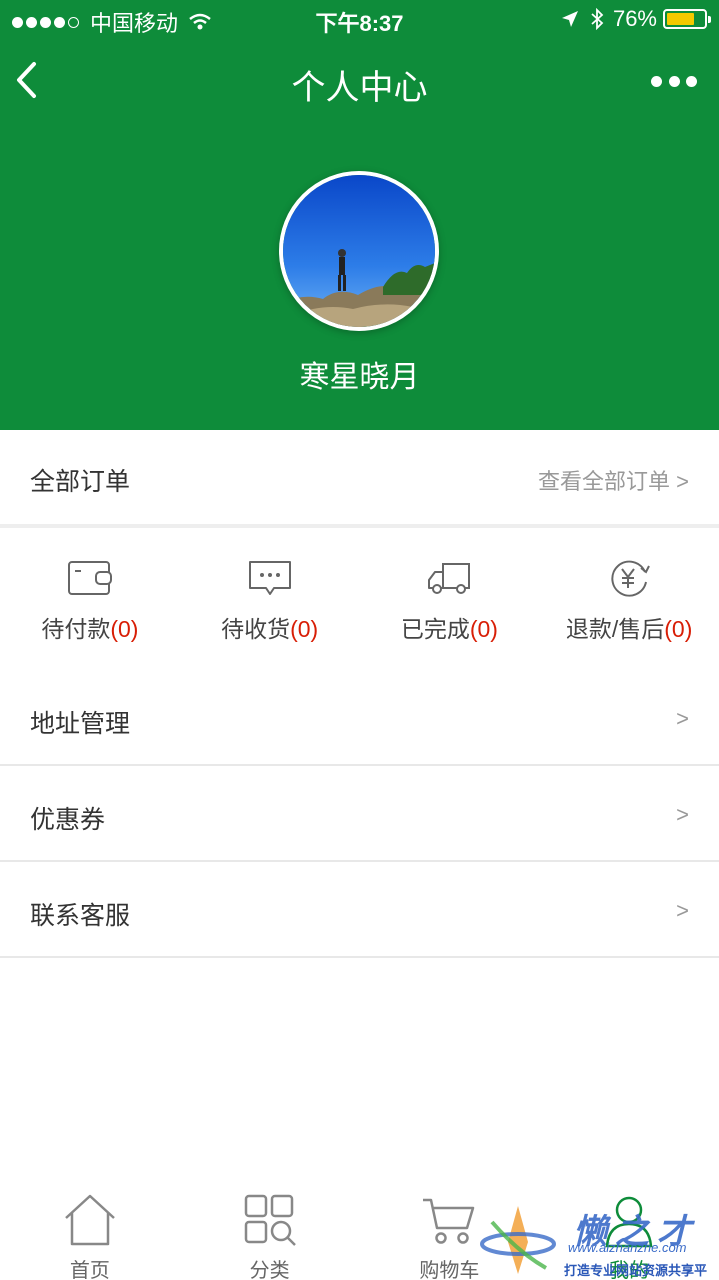 This screenshot has height=1280, width=719. I want to click on avatar, so click(359, 251).